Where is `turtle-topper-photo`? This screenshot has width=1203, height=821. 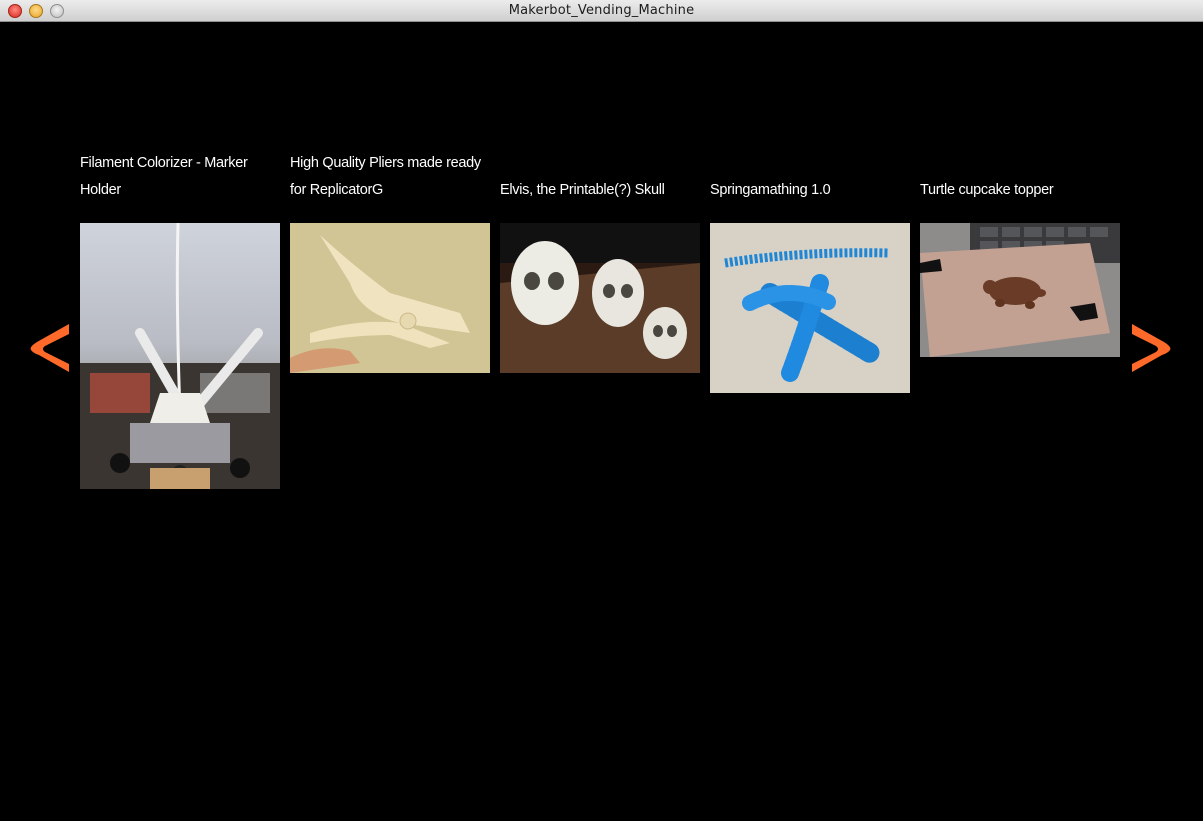
turtle-topper-photo is located at coordinates (1020, 290).